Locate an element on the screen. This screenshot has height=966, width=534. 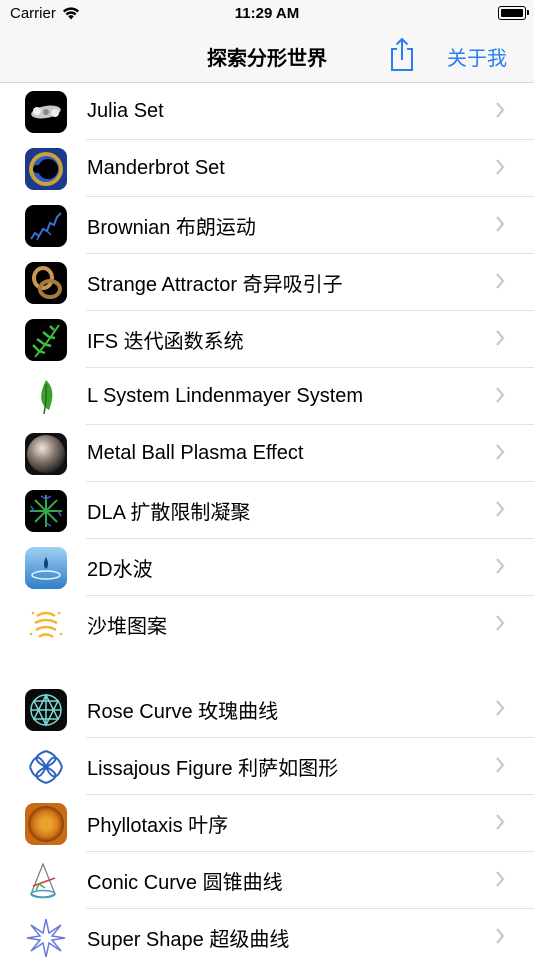
status-time: 11:29 AM is located at coordinates (267, 13).